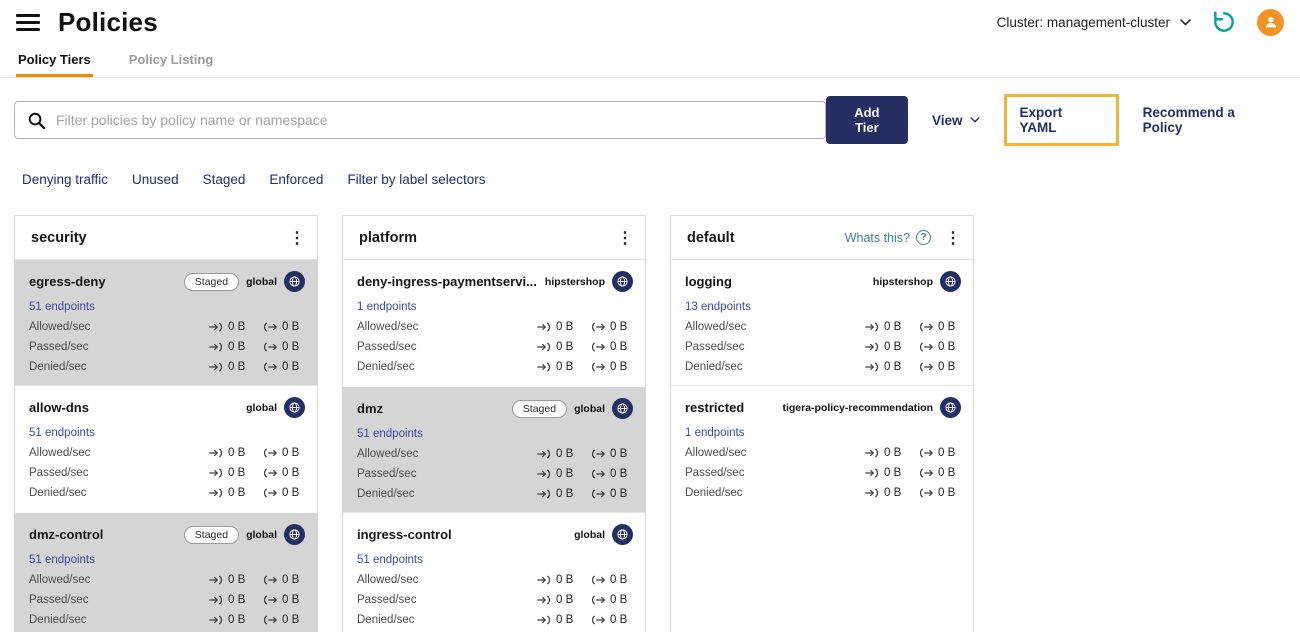 The height and width of the screenshot is (632, 1300). What do you see at coordinates (956, 120) in the screenshot?
I see `view-dropdown: View` at bounding box center [956, 120].